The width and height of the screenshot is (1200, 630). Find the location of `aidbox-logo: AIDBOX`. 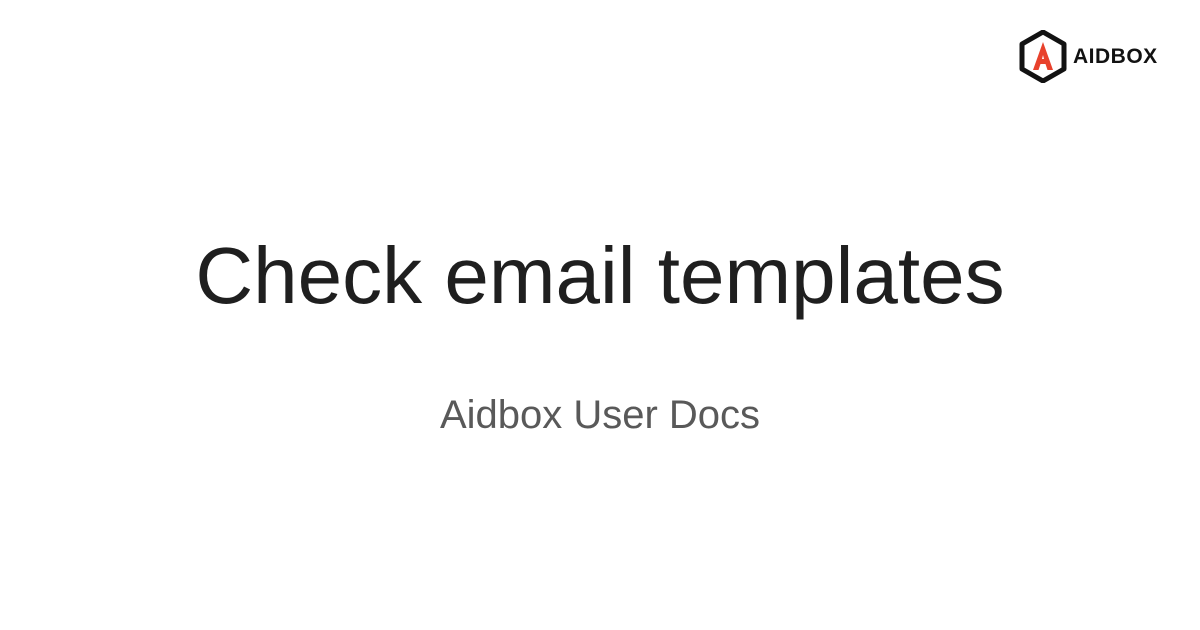

aidbox-logo: AIDBOX is located at coordinates (1088, 56).